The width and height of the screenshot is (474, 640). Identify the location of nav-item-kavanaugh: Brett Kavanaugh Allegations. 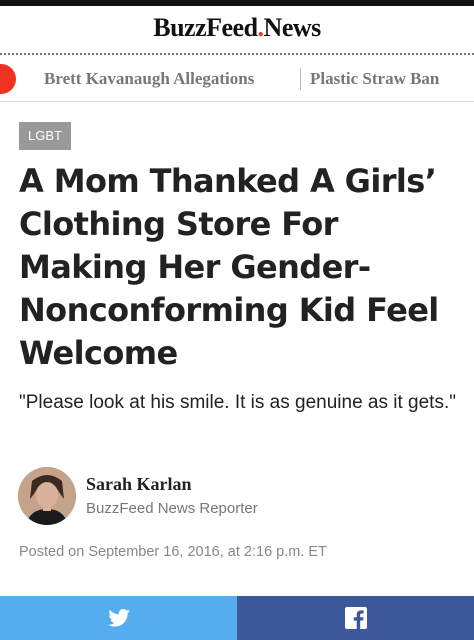
(149, 79).